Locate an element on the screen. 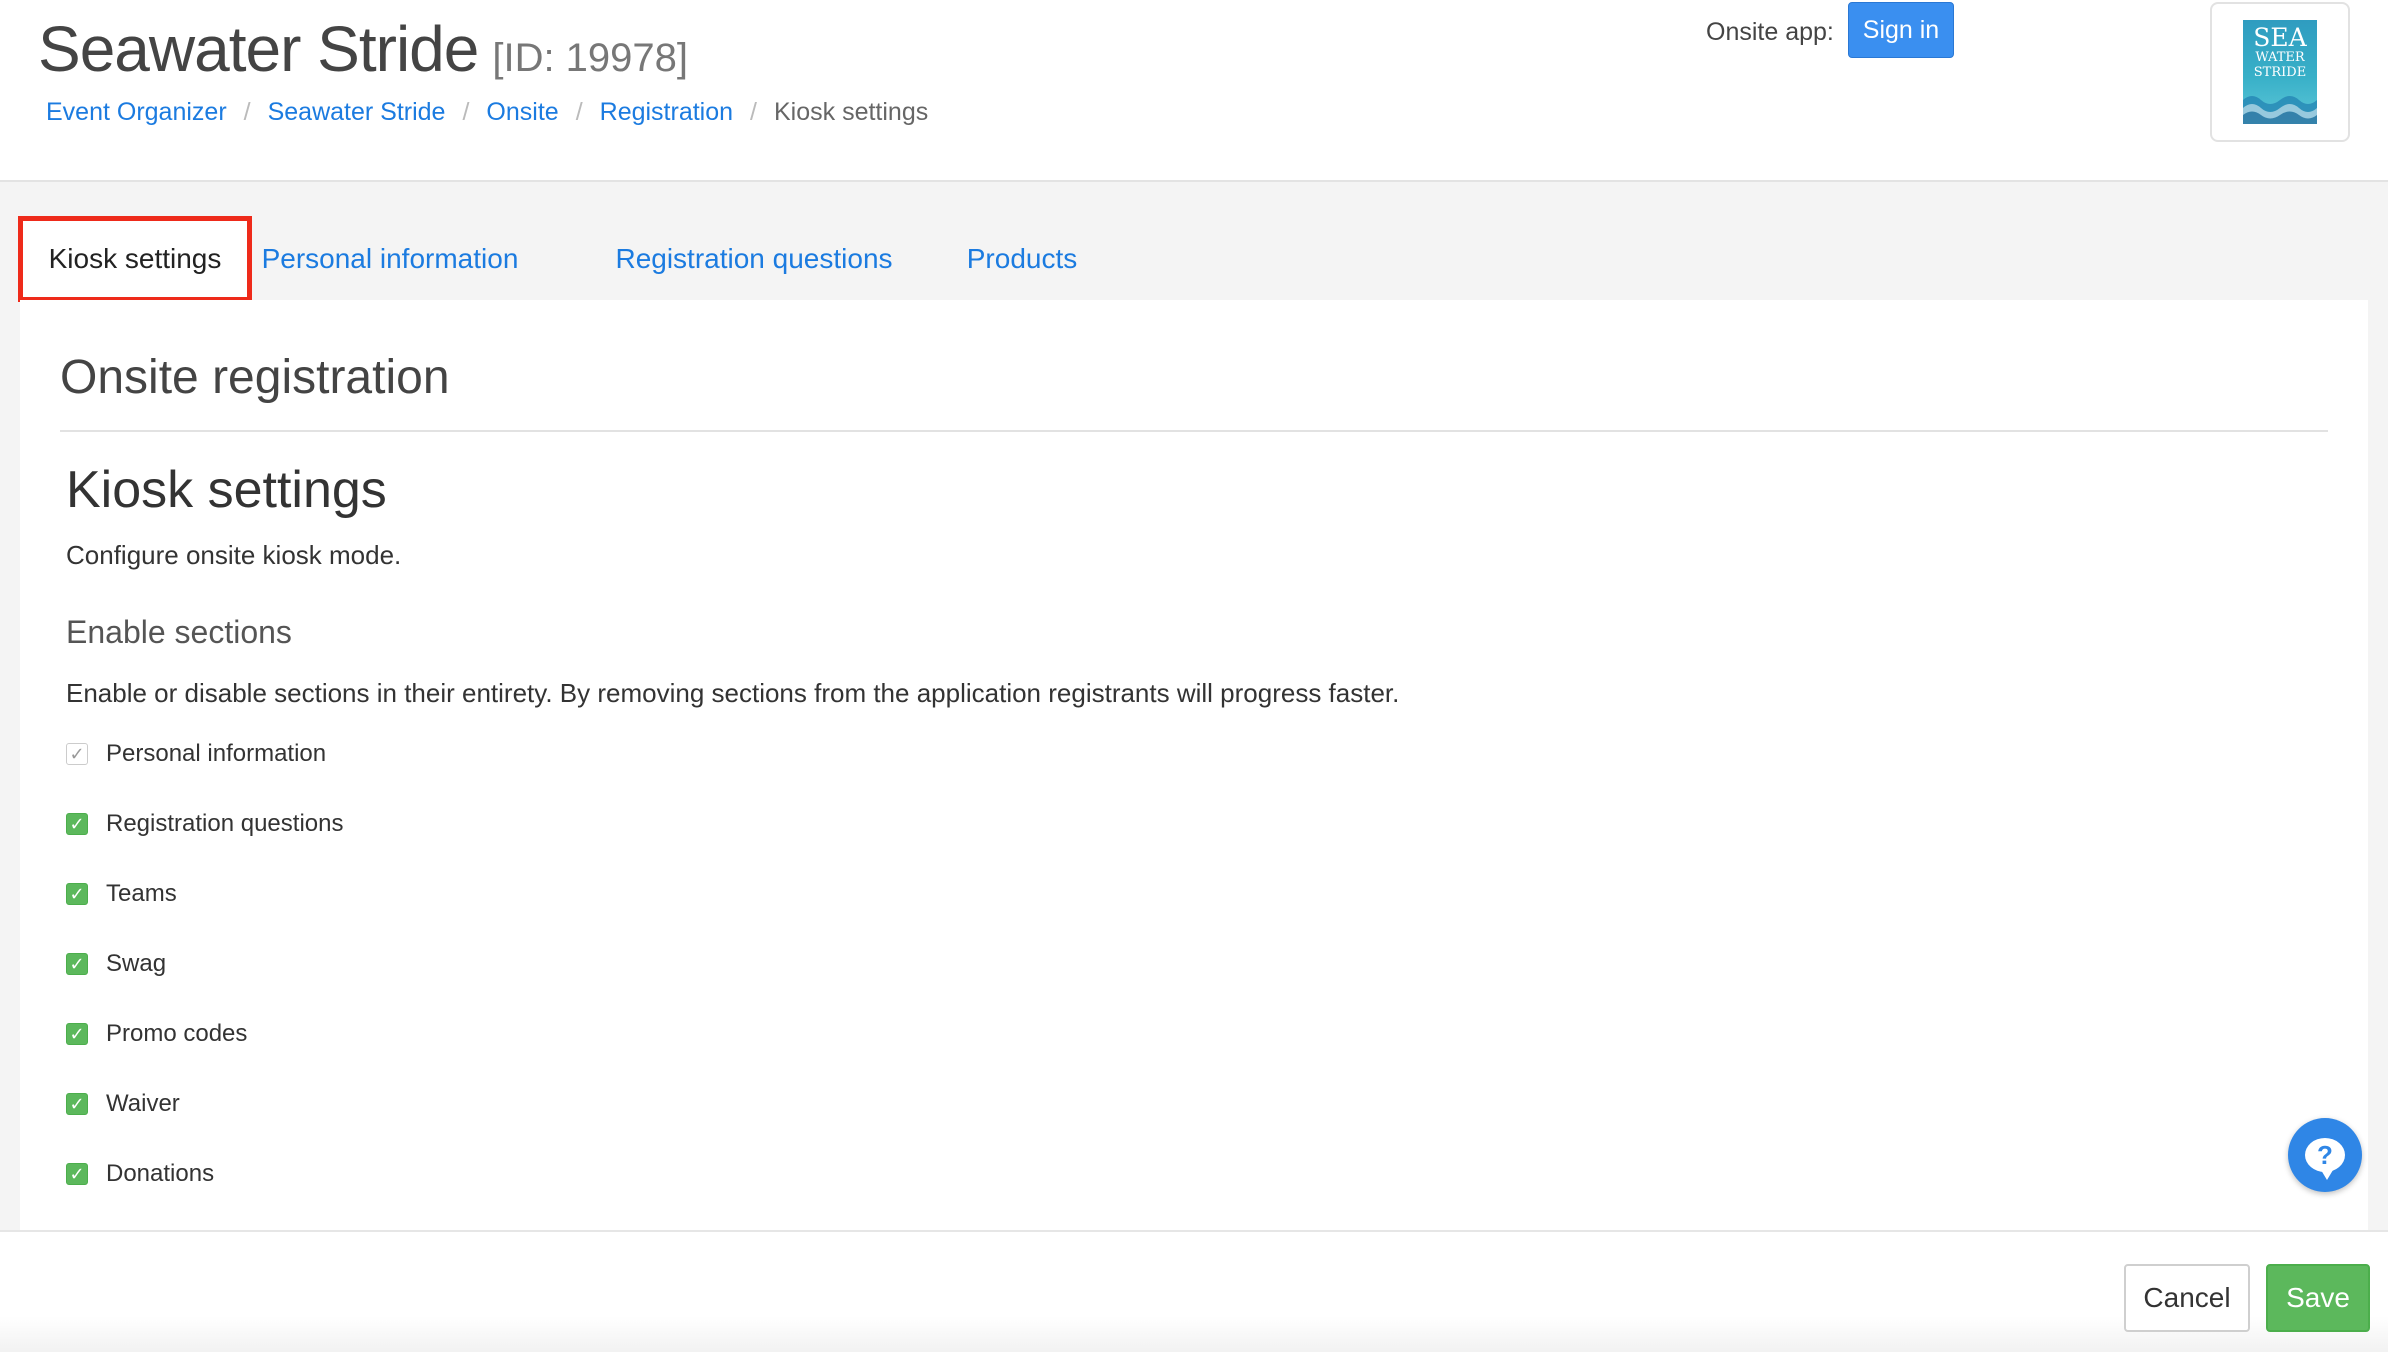 The height and width of the screenshot is (1352, 2388). footer-action-bar: Cancel Save is located at coordinates (1194, 1291).